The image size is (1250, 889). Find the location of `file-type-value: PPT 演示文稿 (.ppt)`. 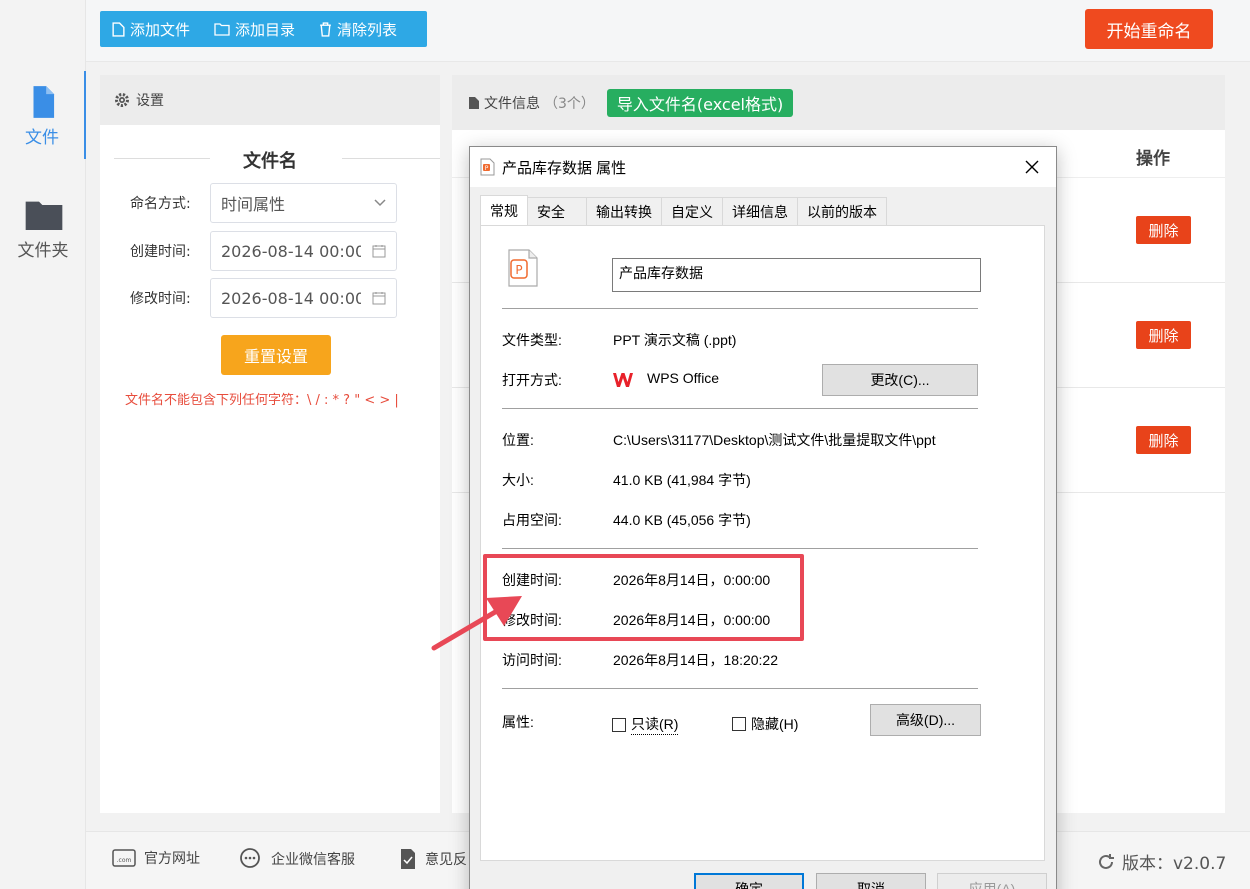

file-type-value: PPT 演示文稿 (.ppt) is located at coordinates (675, 340).